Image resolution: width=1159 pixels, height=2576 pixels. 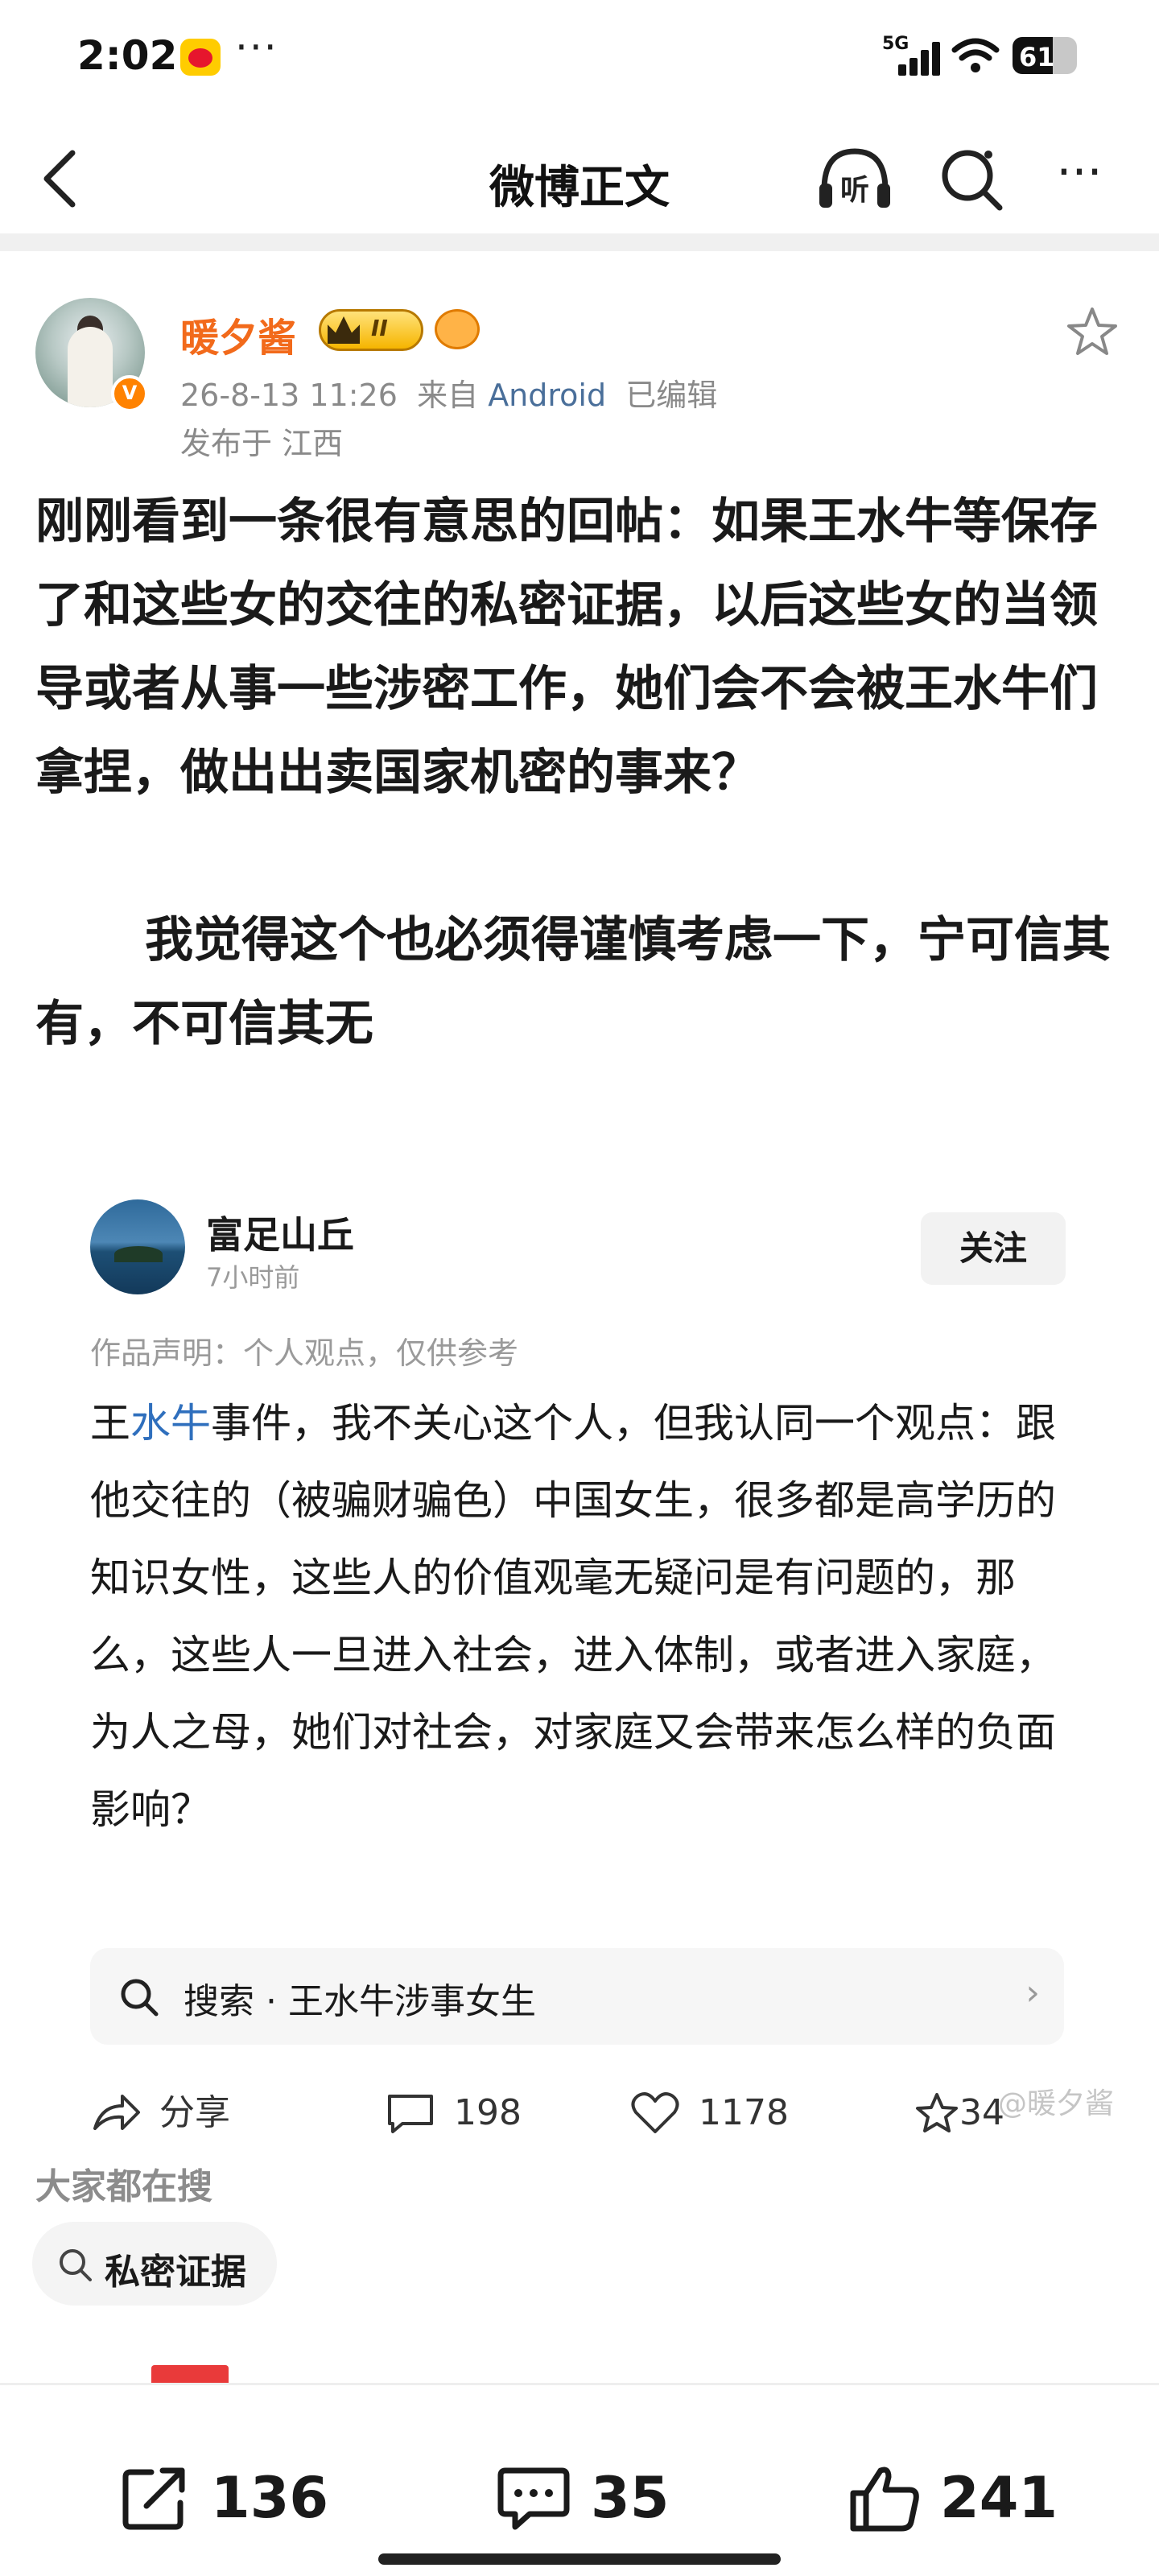 I want to click on chevron-right-icon: ›, so click(x=1032, y=1992).